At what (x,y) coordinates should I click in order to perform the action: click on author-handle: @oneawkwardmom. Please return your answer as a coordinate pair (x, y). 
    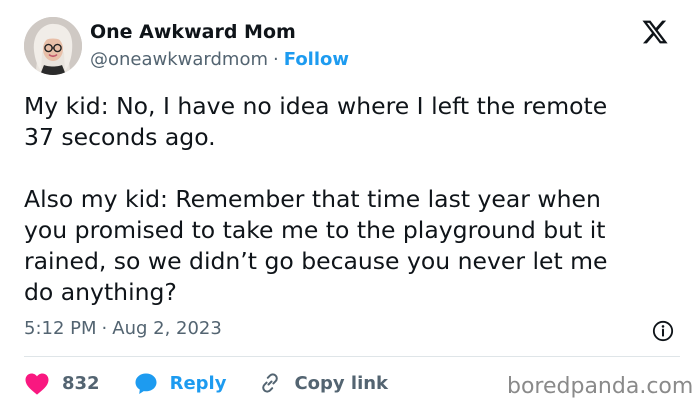
    Looking at the image, I should click on (179, 59).